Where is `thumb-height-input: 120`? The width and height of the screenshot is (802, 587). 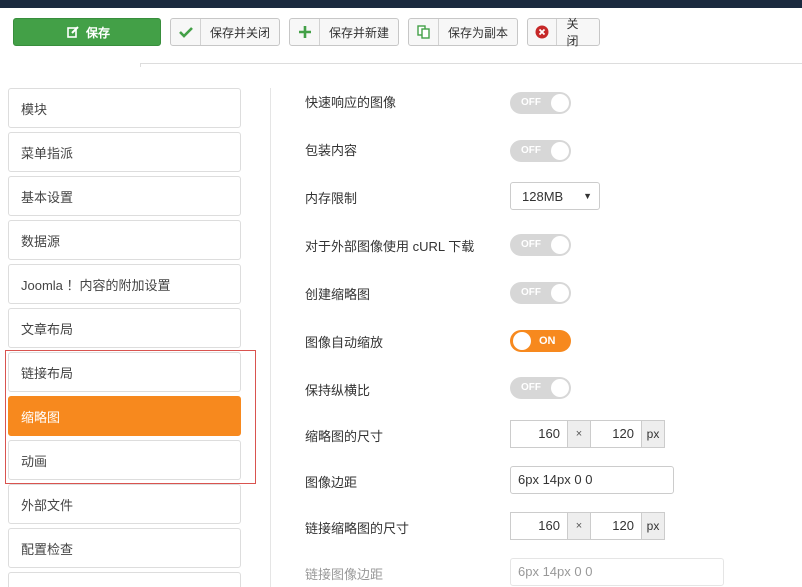 thumb-height-input: 120 is located at coordinates (616, 434).